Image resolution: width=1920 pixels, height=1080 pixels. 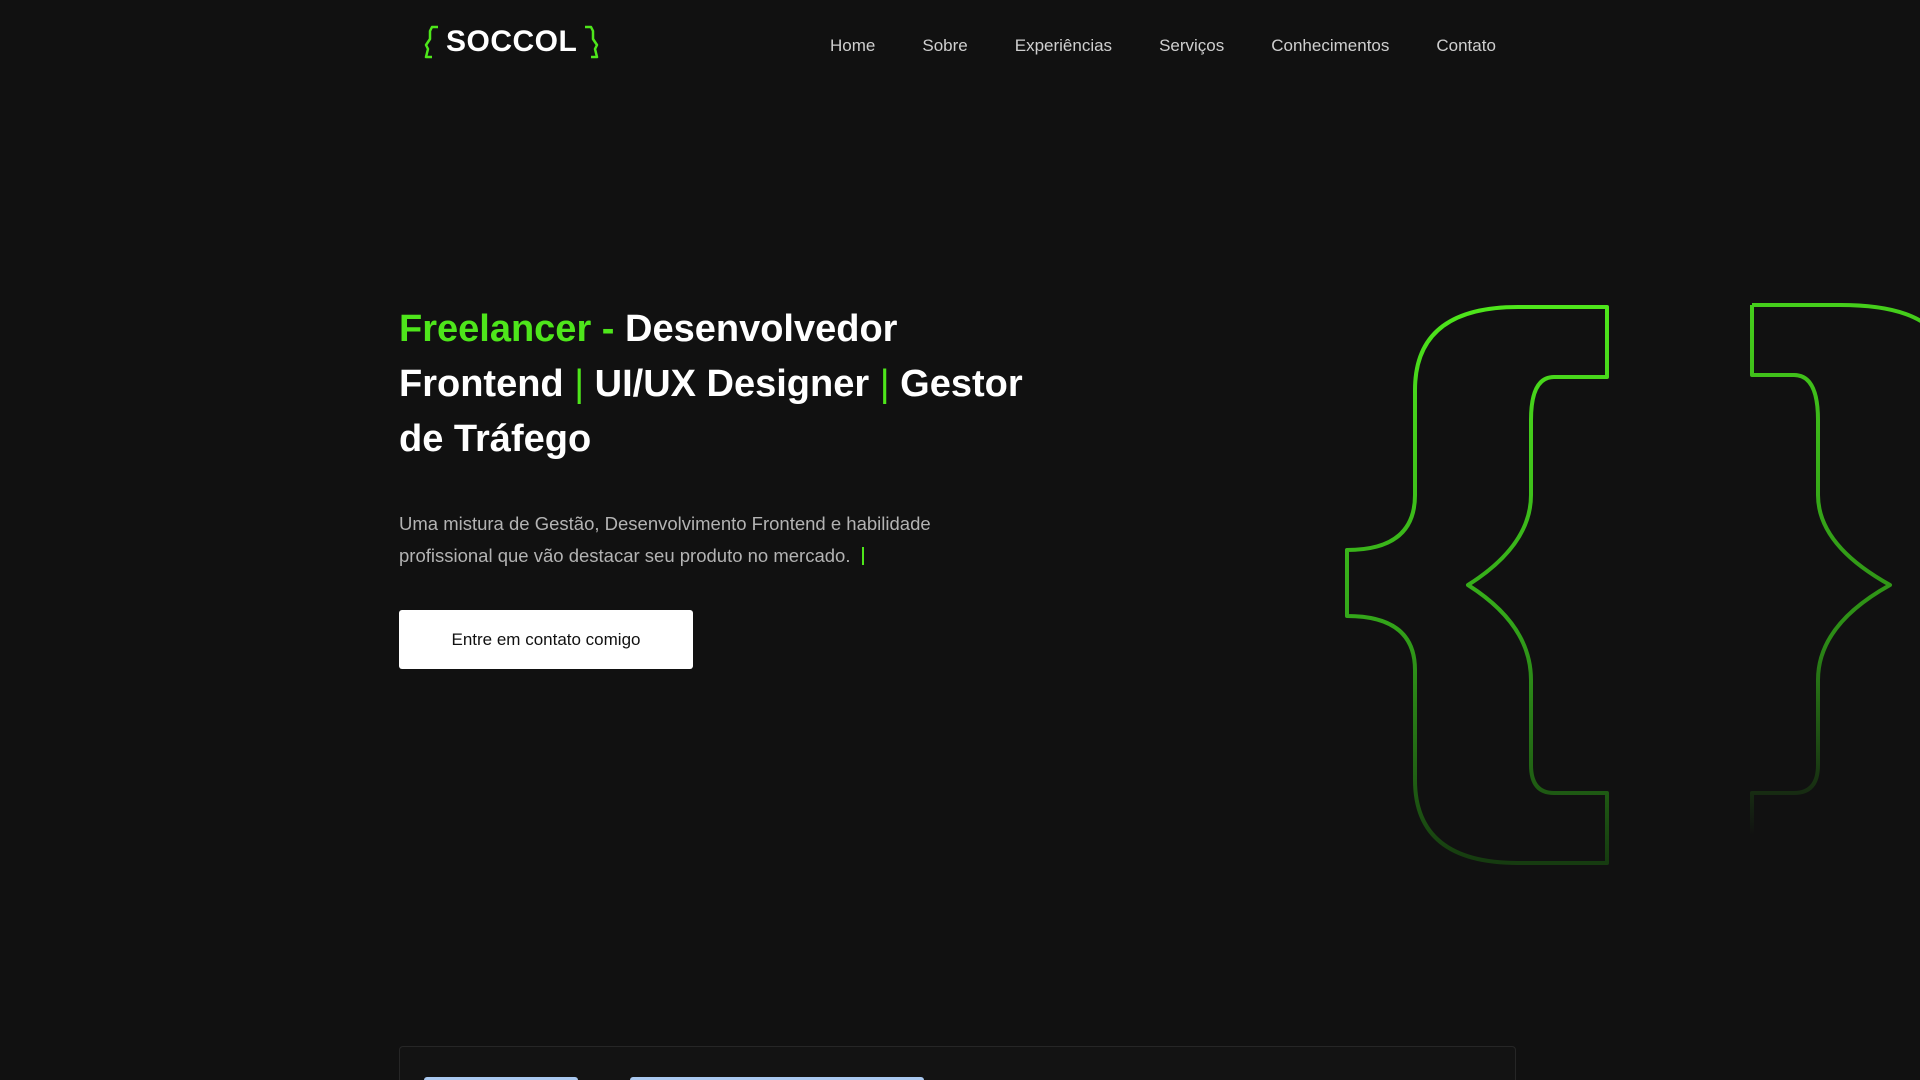 I want to click on nav-conhecimentos: Conhecimentos, so click(x=1330, y=46).